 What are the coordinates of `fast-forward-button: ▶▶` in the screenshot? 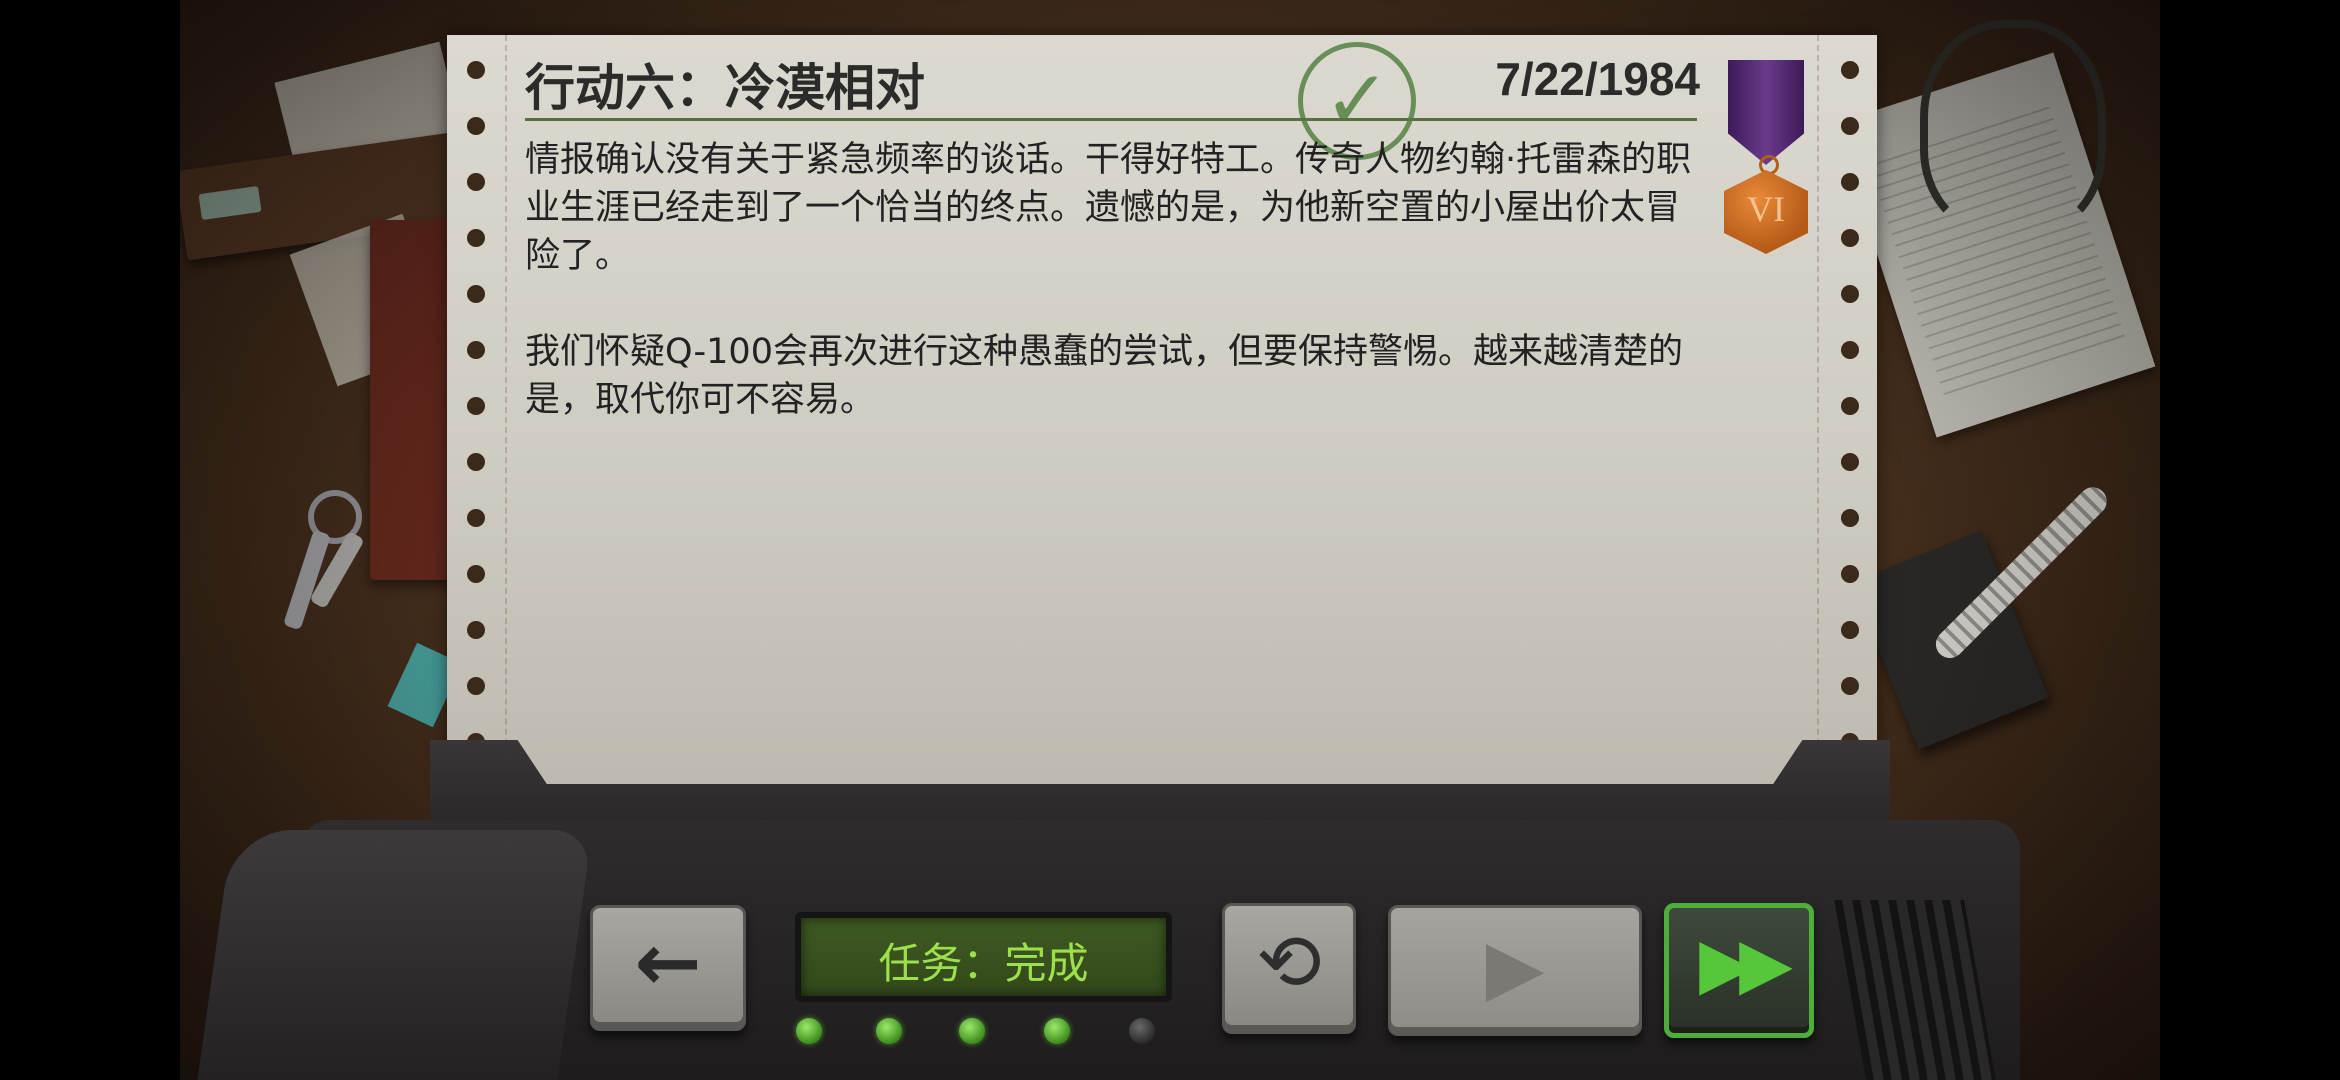 It's located at (1739, 970).